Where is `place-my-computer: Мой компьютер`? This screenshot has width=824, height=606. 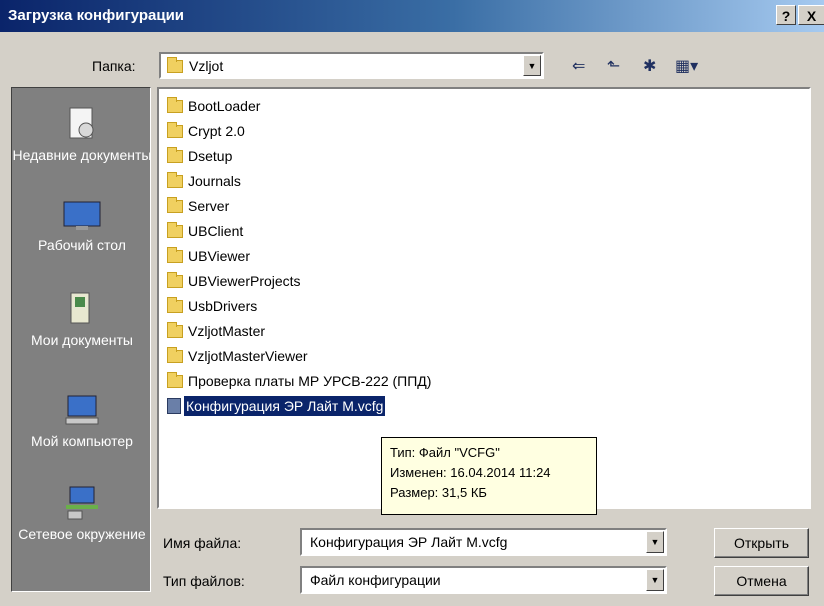 place-my-computer: Мой компьютер is located at coordinates (82, 422).